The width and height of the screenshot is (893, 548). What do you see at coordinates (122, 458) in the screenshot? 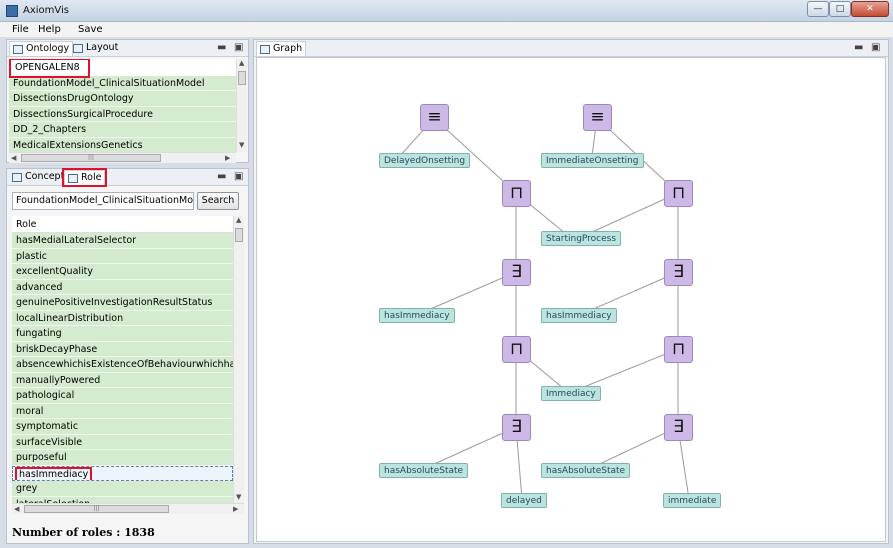
I see `list-item: purposeful` at bounding box center [122, 458].